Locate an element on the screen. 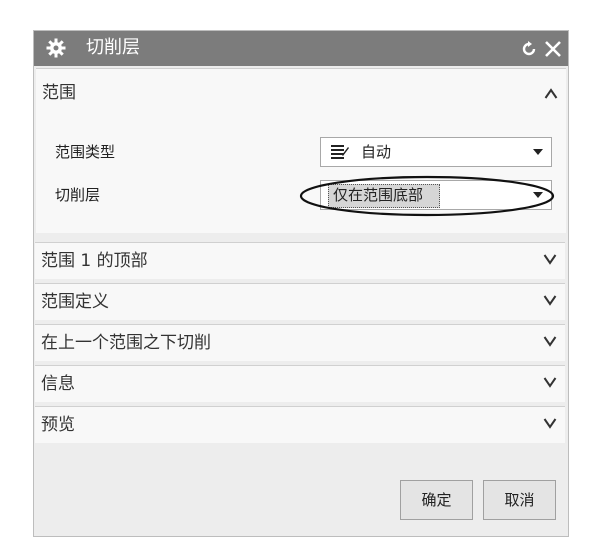 This screenshot has width=600, height=545. cut-levels-label: 切削层 is located at coordinates (78, 195).